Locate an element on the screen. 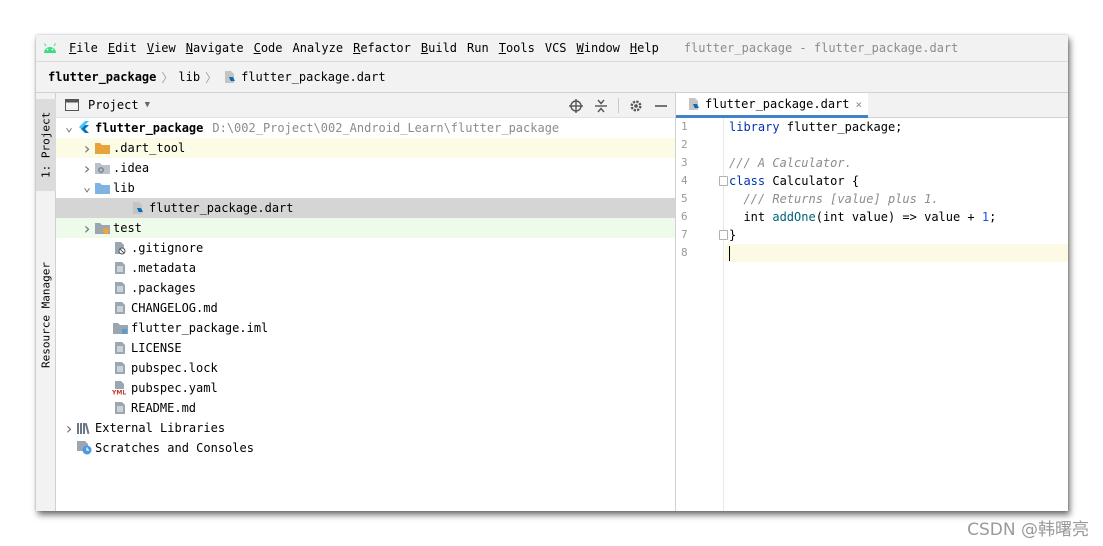  menu-item-label: Run is located at coordinates (478, 48).